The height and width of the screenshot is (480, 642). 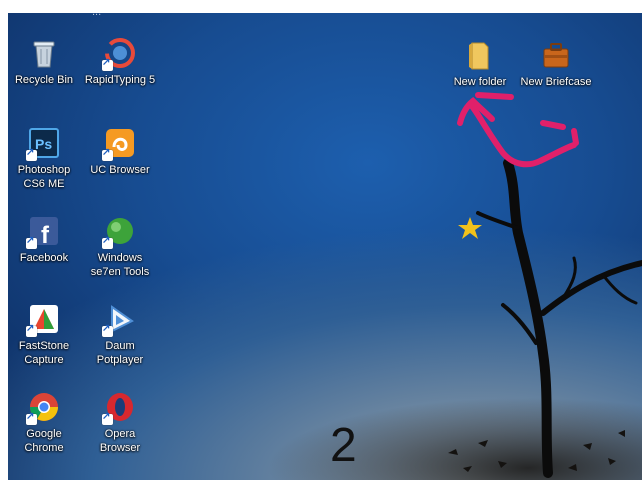 I want to click on desktop-icon-facebook: f Facebook, so click(x=44, y=240).